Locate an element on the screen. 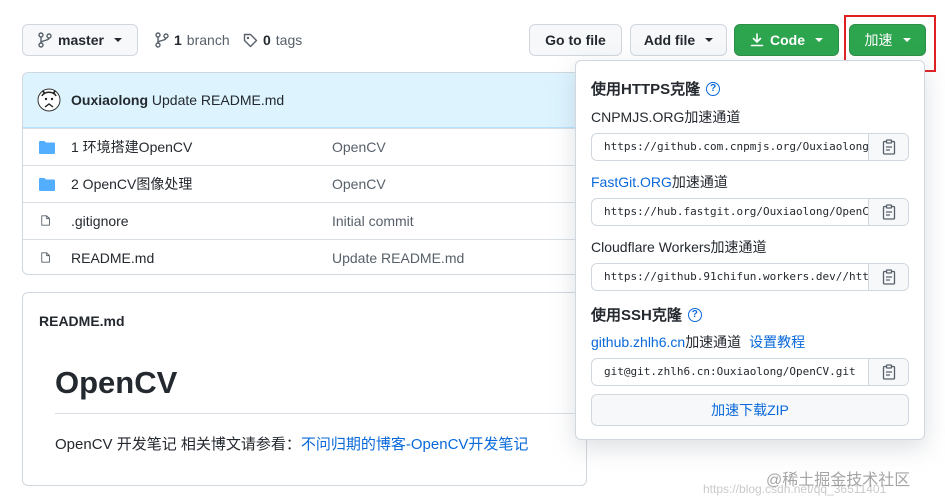 The height and width of the screenshot is (504, 945). readme-description: OpenCV 开发笔记 相关博文请参看： is located at coordinates (178, 444).